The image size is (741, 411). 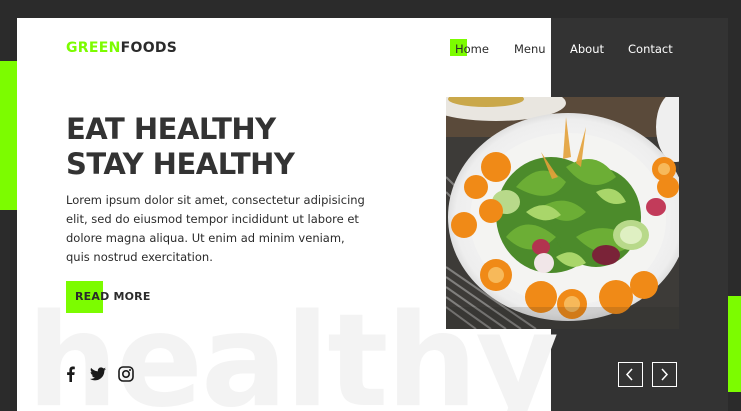 I want to click on hero-title-line-2: STAY HEALTHY, so click(x=180, y=164).